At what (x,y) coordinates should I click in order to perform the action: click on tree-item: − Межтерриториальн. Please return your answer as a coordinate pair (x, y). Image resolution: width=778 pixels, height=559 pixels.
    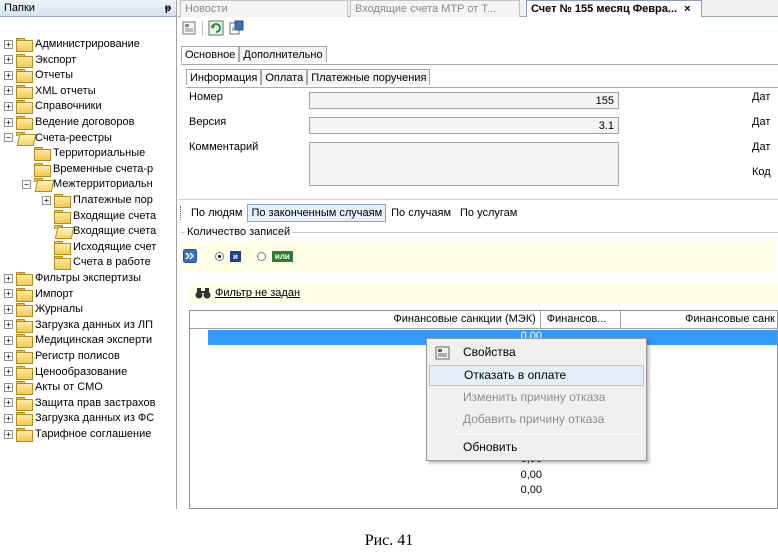
    Looking at the image, I should click on (87, 184).